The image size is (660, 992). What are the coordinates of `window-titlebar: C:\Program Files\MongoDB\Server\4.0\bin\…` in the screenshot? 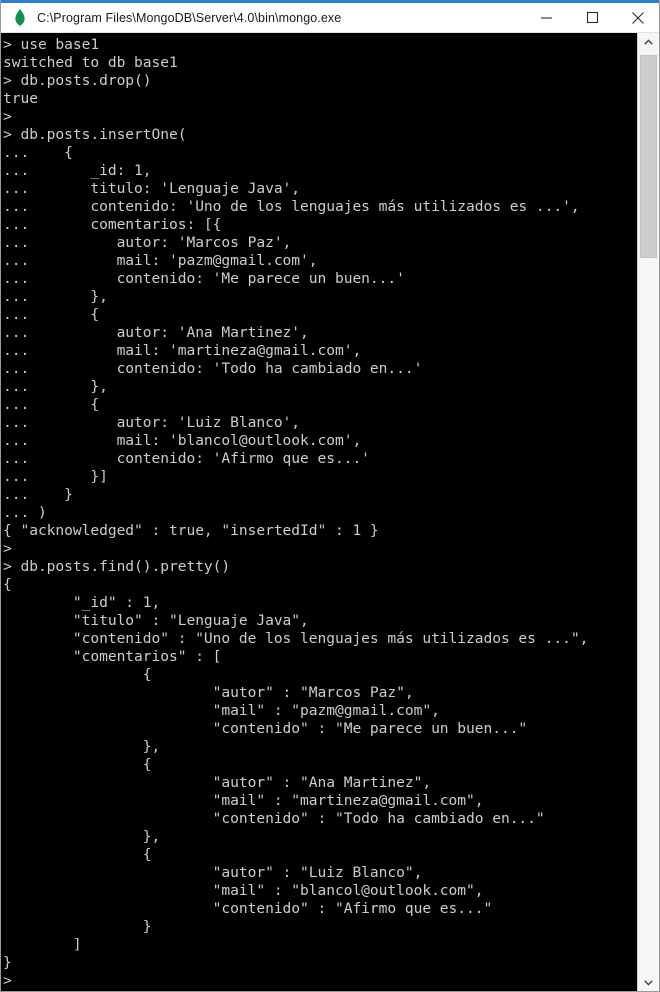 It's located at (330, 18).